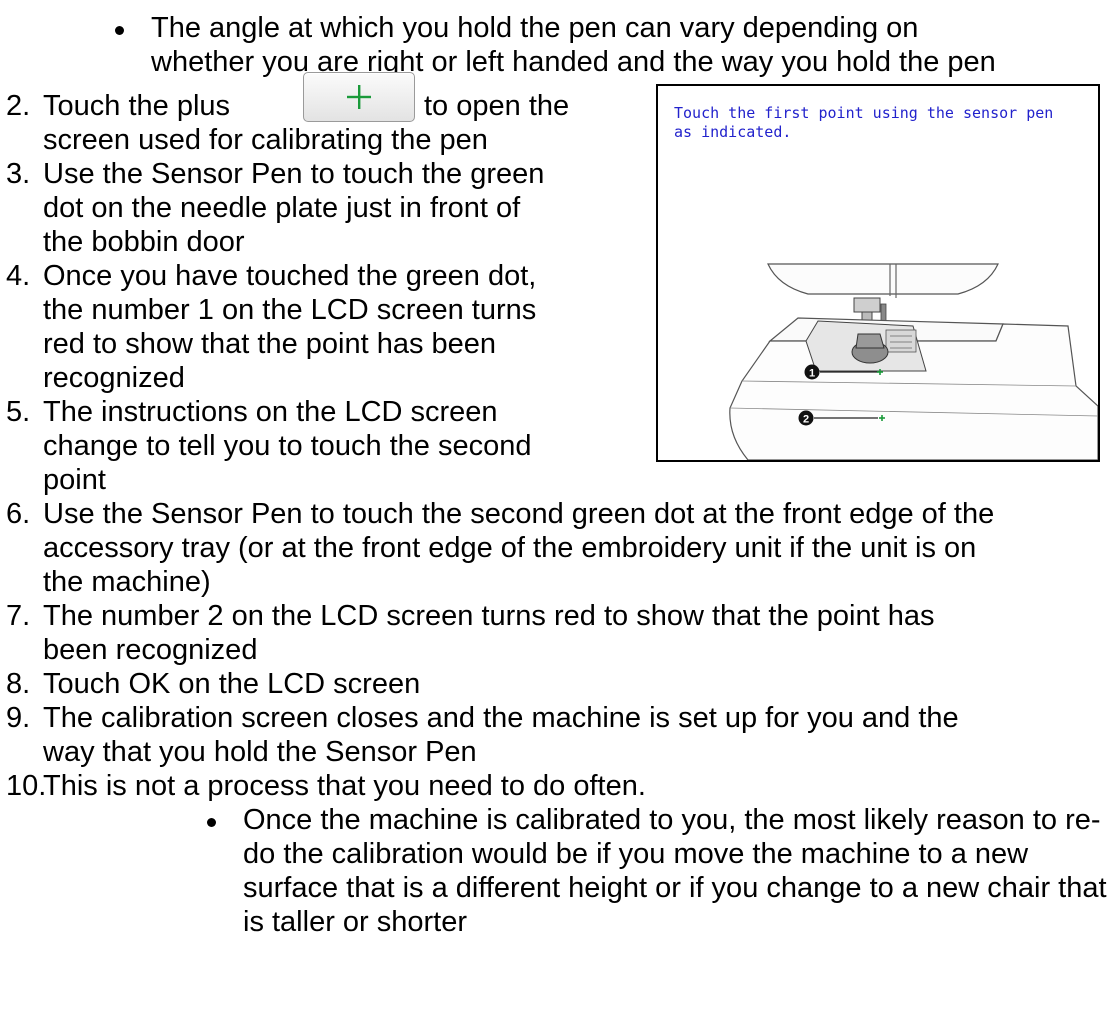  Describe the element at coordinates (114, 378) in the screenshot. I see `step-4-line-4: recognized` at that location.